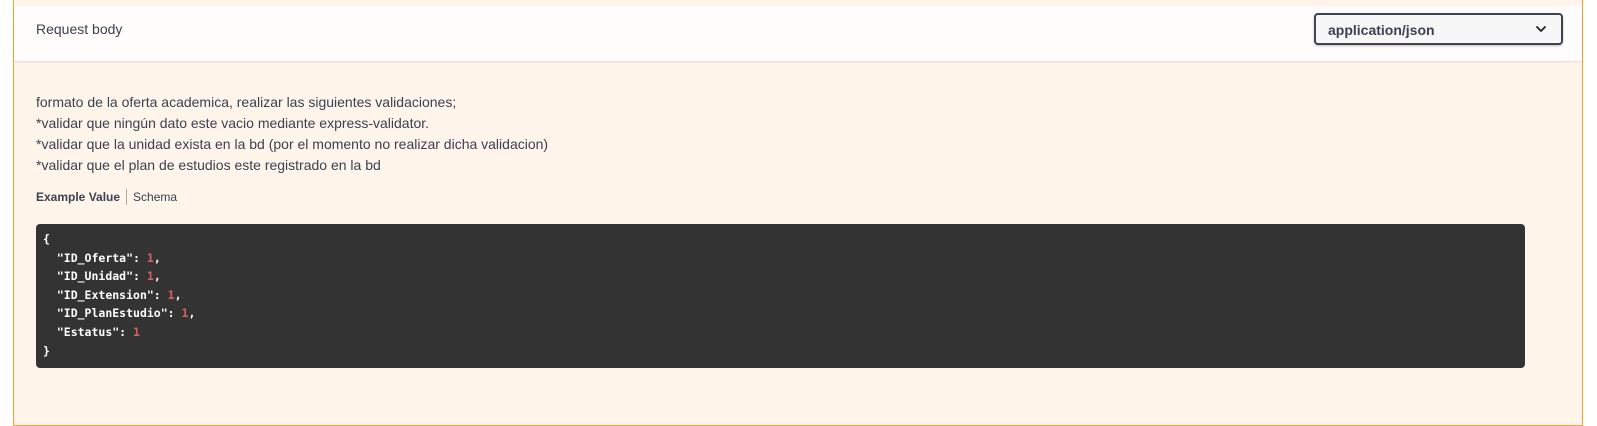  What do you see at coordinates (798, 33) in the screenshot?
I see `request-body-header: Request body application/json` at bounding box center [798, 33].